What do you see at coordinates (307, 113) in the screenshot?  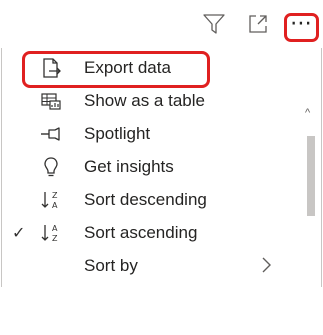 I see `scroll-up-icon: ^` at bounding box center [307, 113].